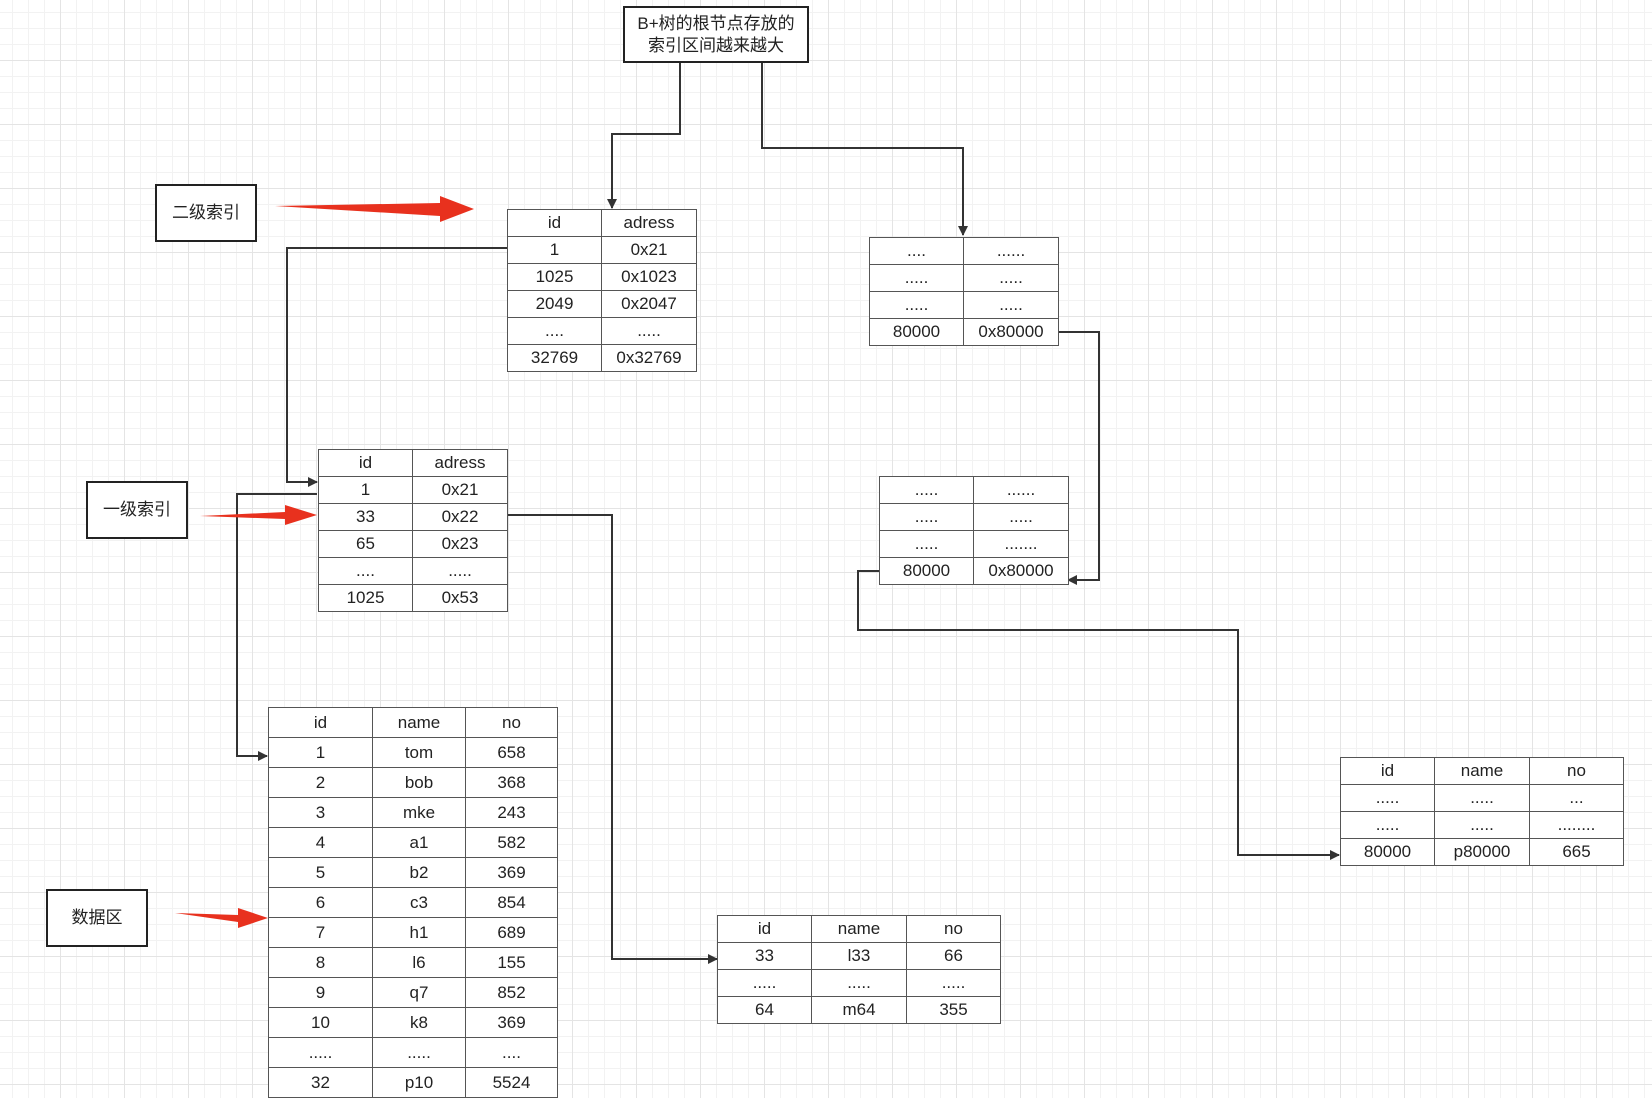  Describe the element at coordinates (554, 358) in the screenshot. I see `table-cell: 32769` at that location.